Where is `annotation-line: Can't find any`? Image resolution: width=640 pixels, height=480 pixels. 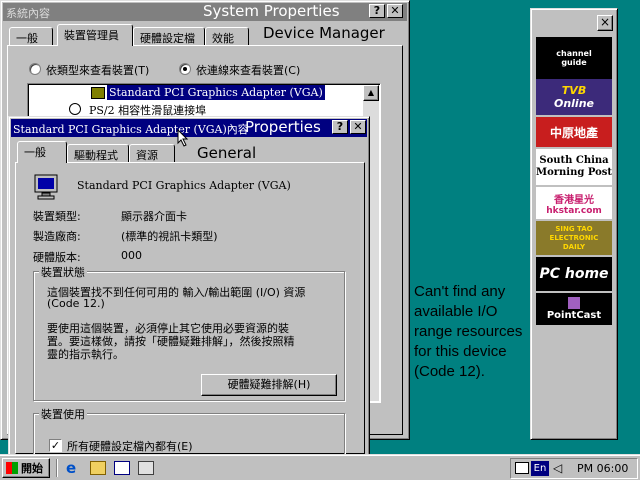 annotation-line: Can't find any is located at coordinates (460, 291).